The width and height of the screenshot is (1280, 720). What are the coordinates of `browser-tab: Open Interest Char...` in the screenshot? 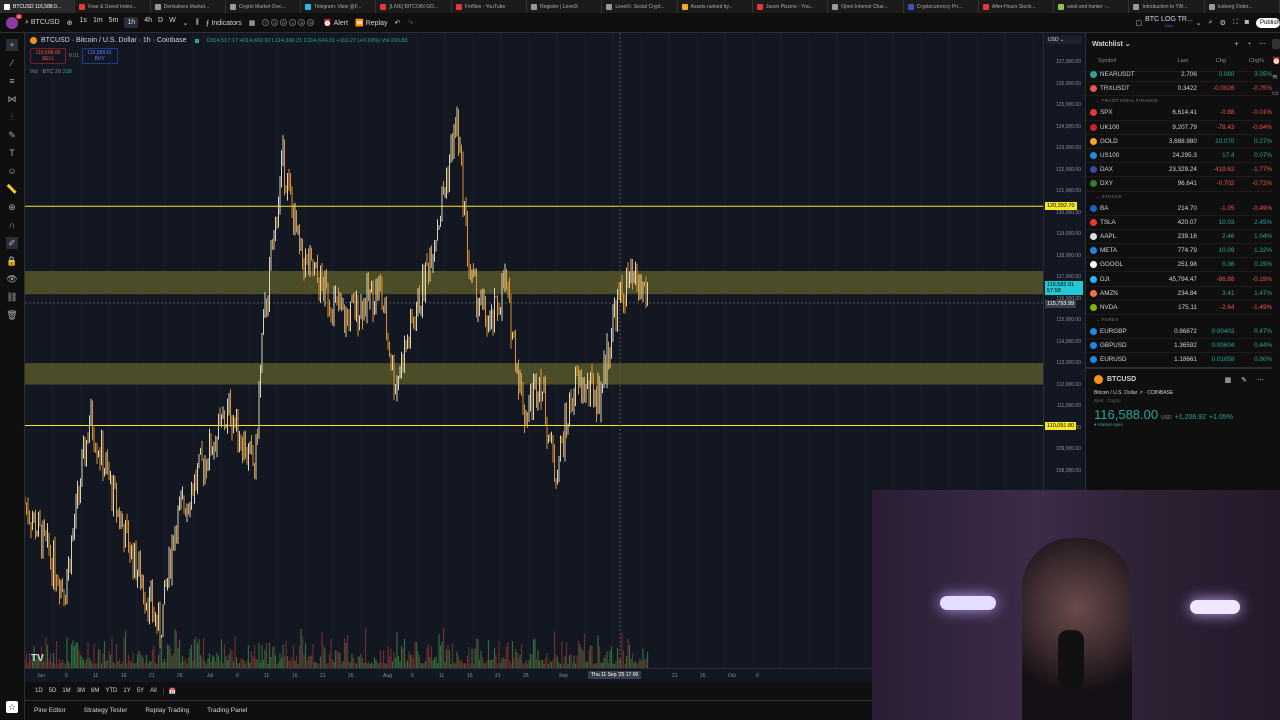 It's located at (866, 6).